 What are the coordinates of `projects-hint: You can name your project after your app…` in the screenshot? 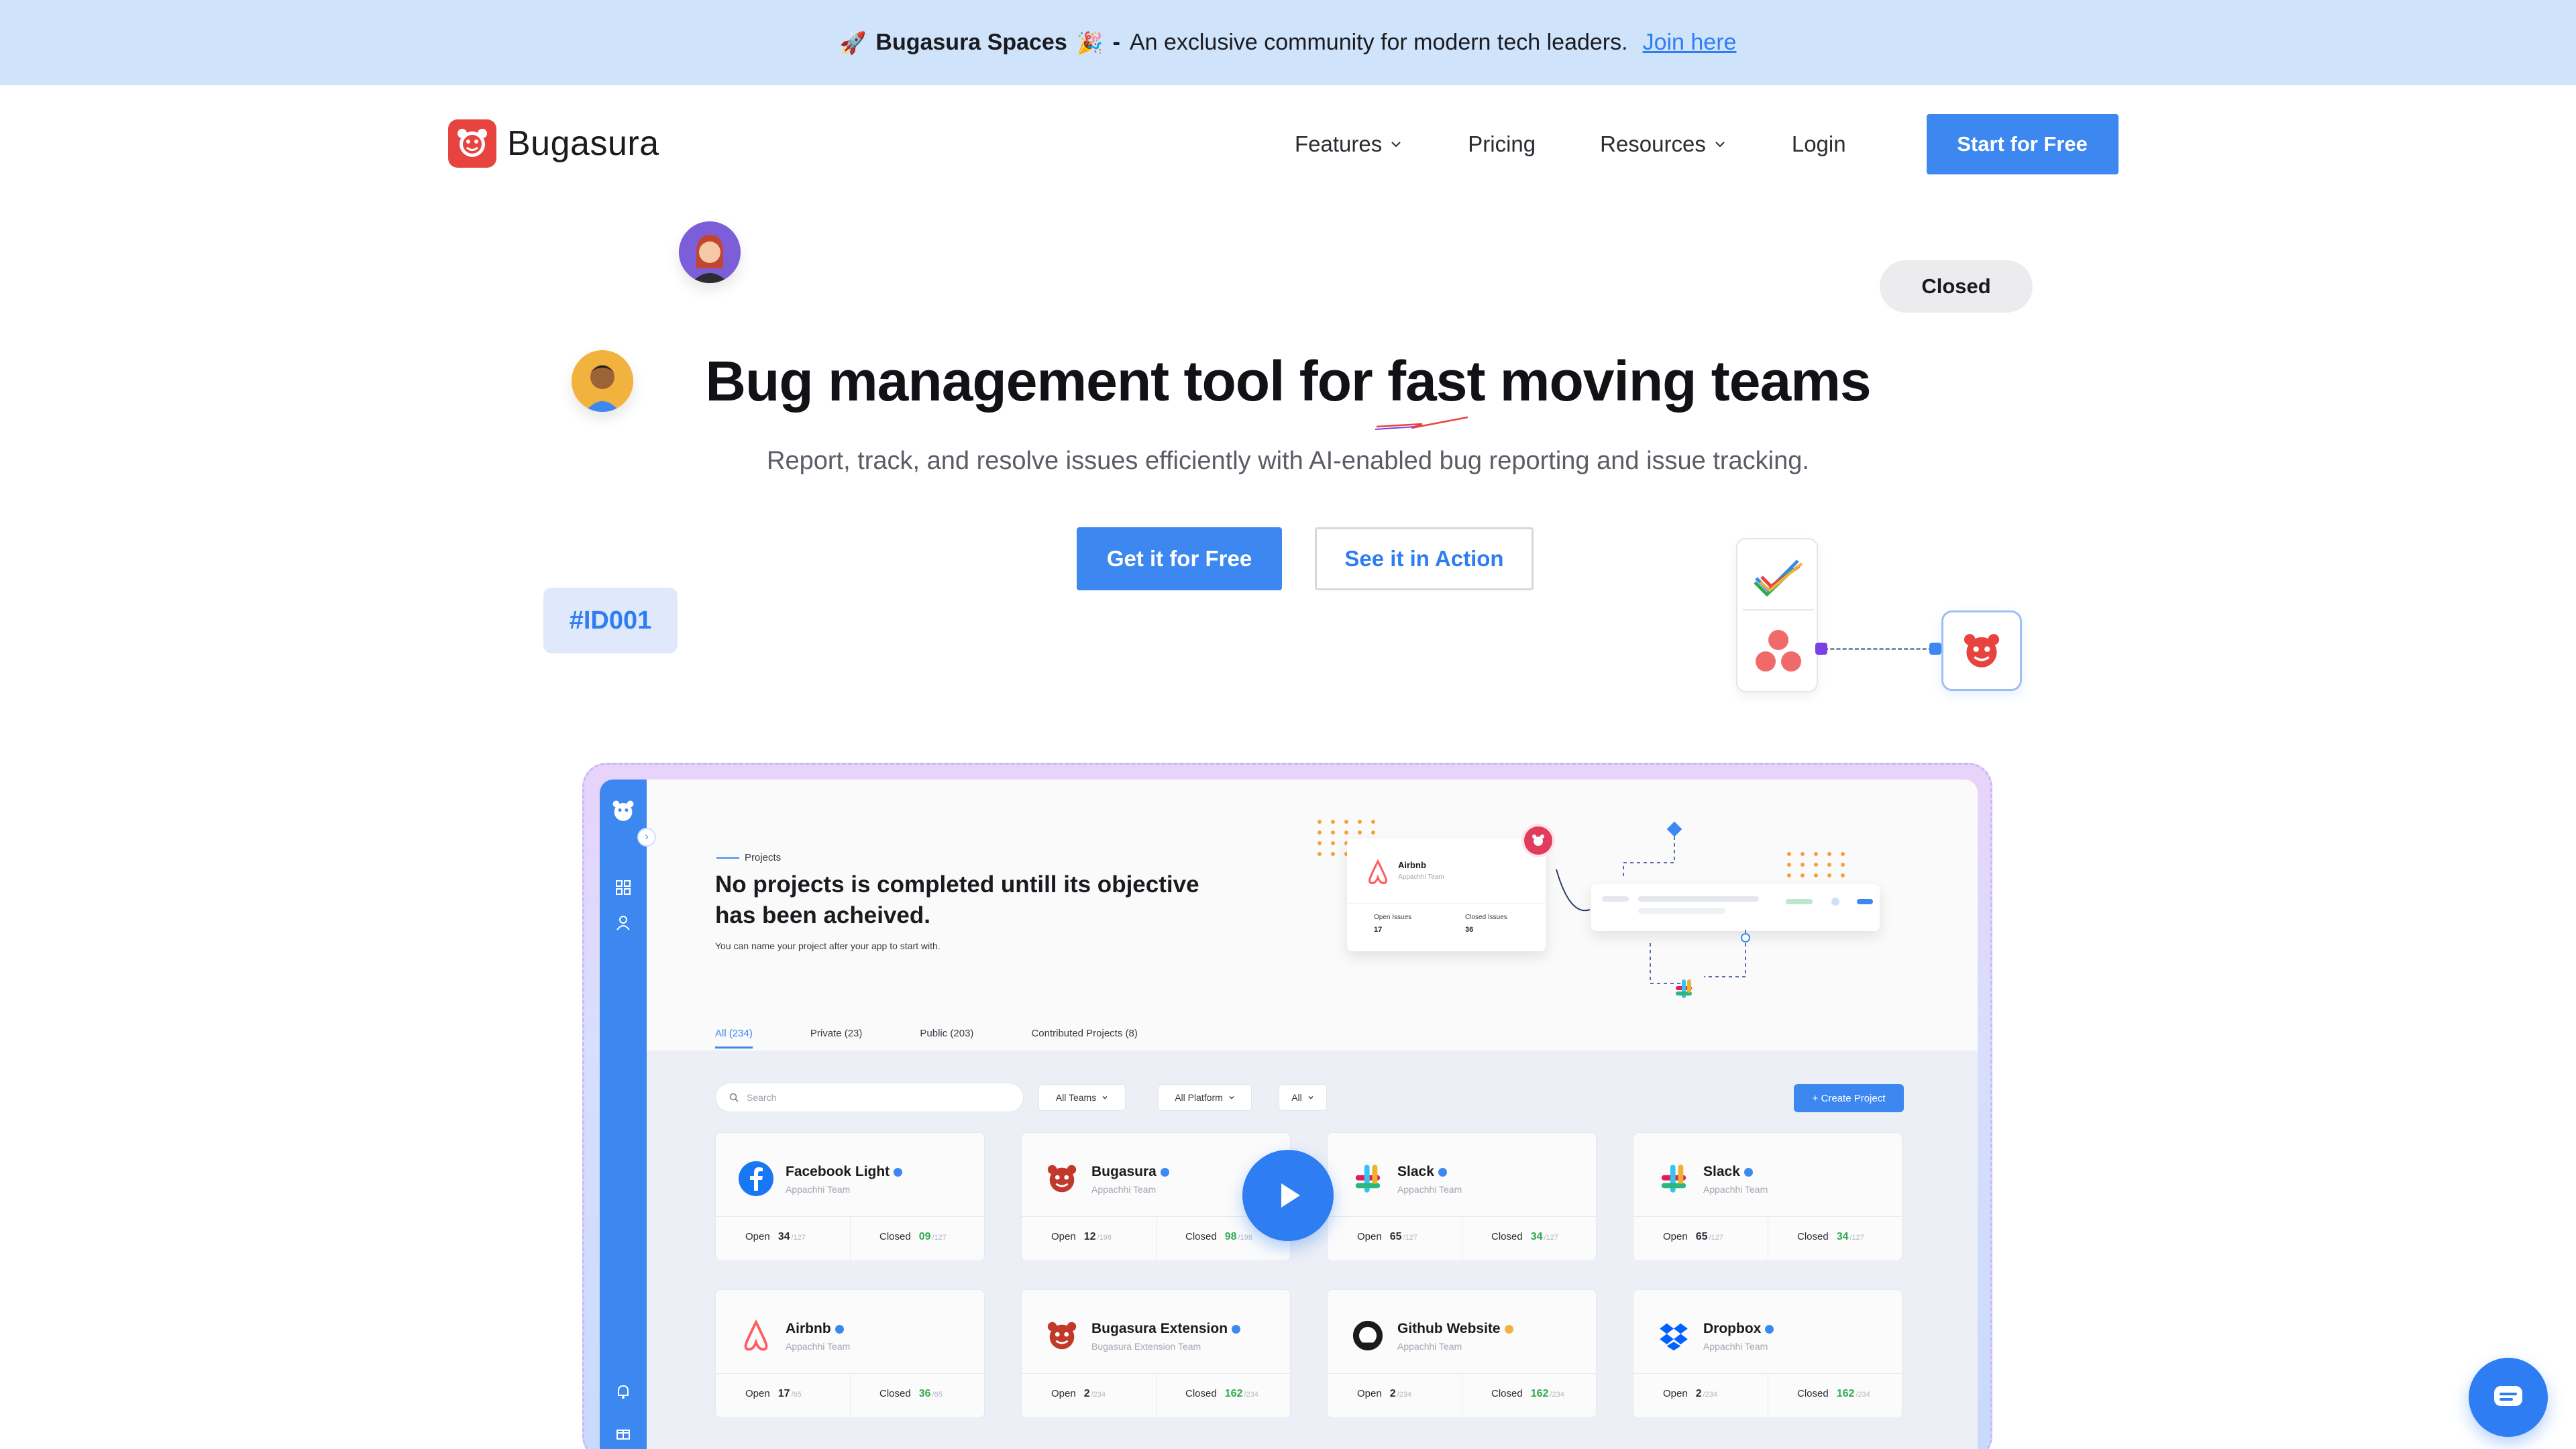 It's located at (828, 946).